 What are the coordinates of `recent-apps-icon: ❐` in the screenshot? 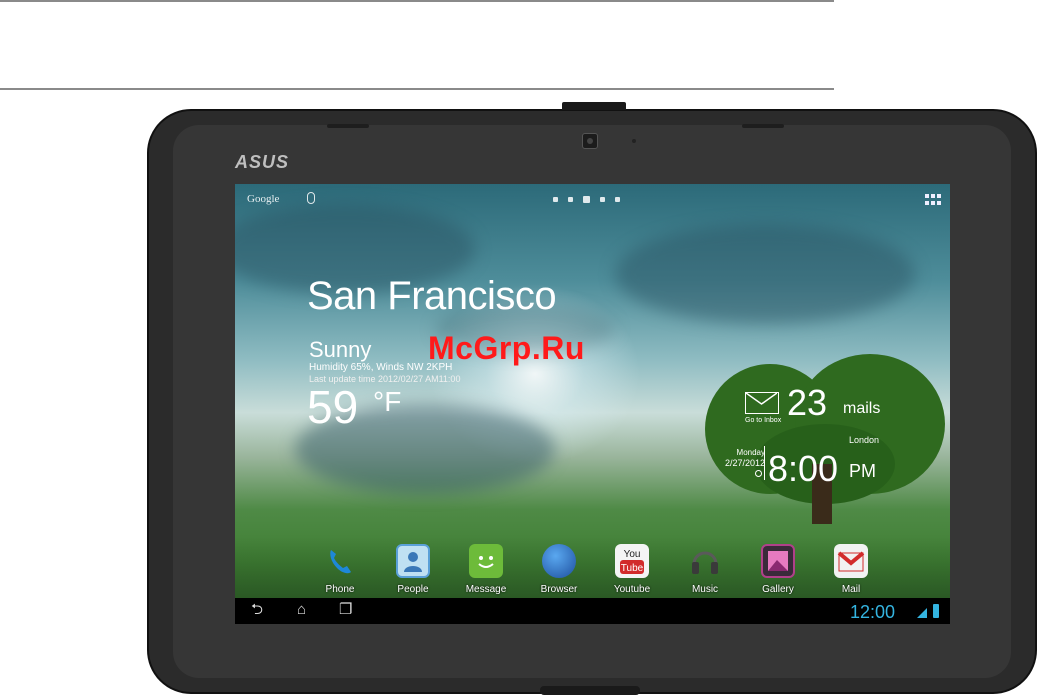 It's located at (345, 610).